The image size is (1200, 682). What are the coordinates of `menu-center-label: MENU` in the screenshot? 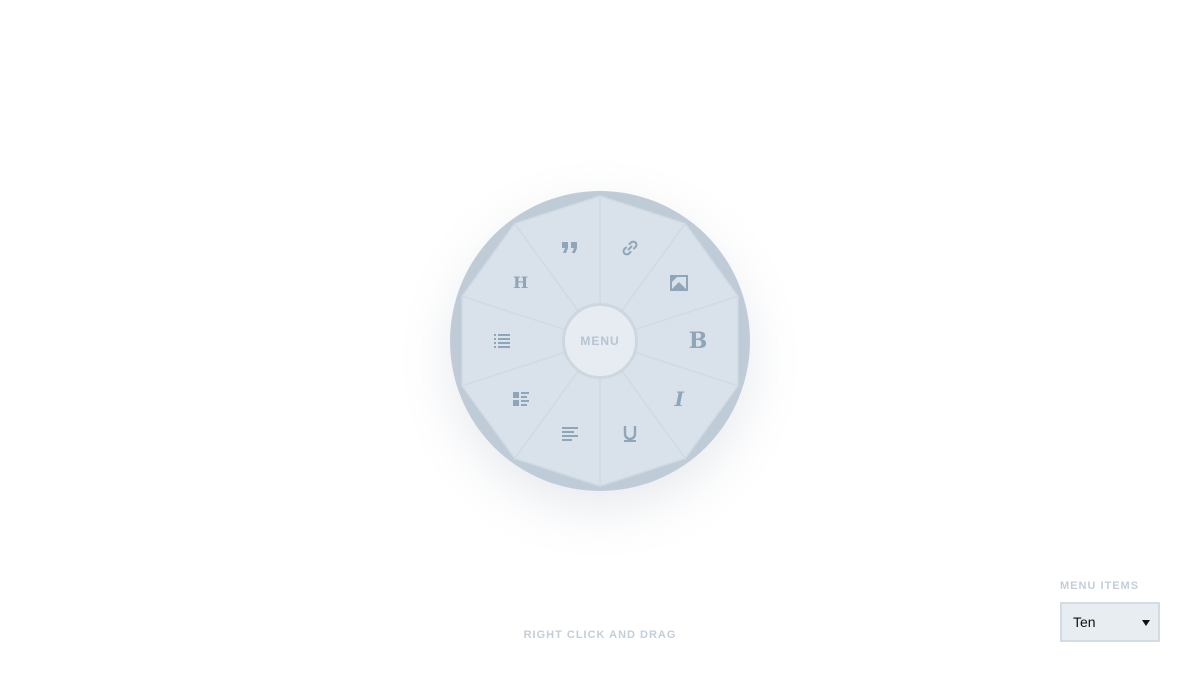 It's located at (600, 341).